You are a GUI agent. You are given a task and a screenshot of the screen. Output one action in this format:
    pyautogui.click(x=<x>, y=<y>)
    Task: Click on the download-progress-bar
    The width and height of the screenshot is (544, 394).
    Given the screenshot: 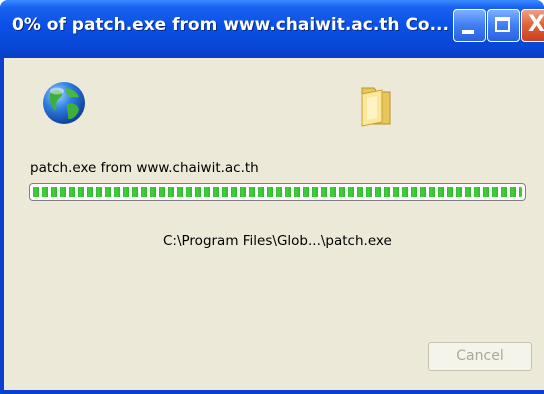 What is the action you would take?
    pyautogui.click(x=277, y=192)
    